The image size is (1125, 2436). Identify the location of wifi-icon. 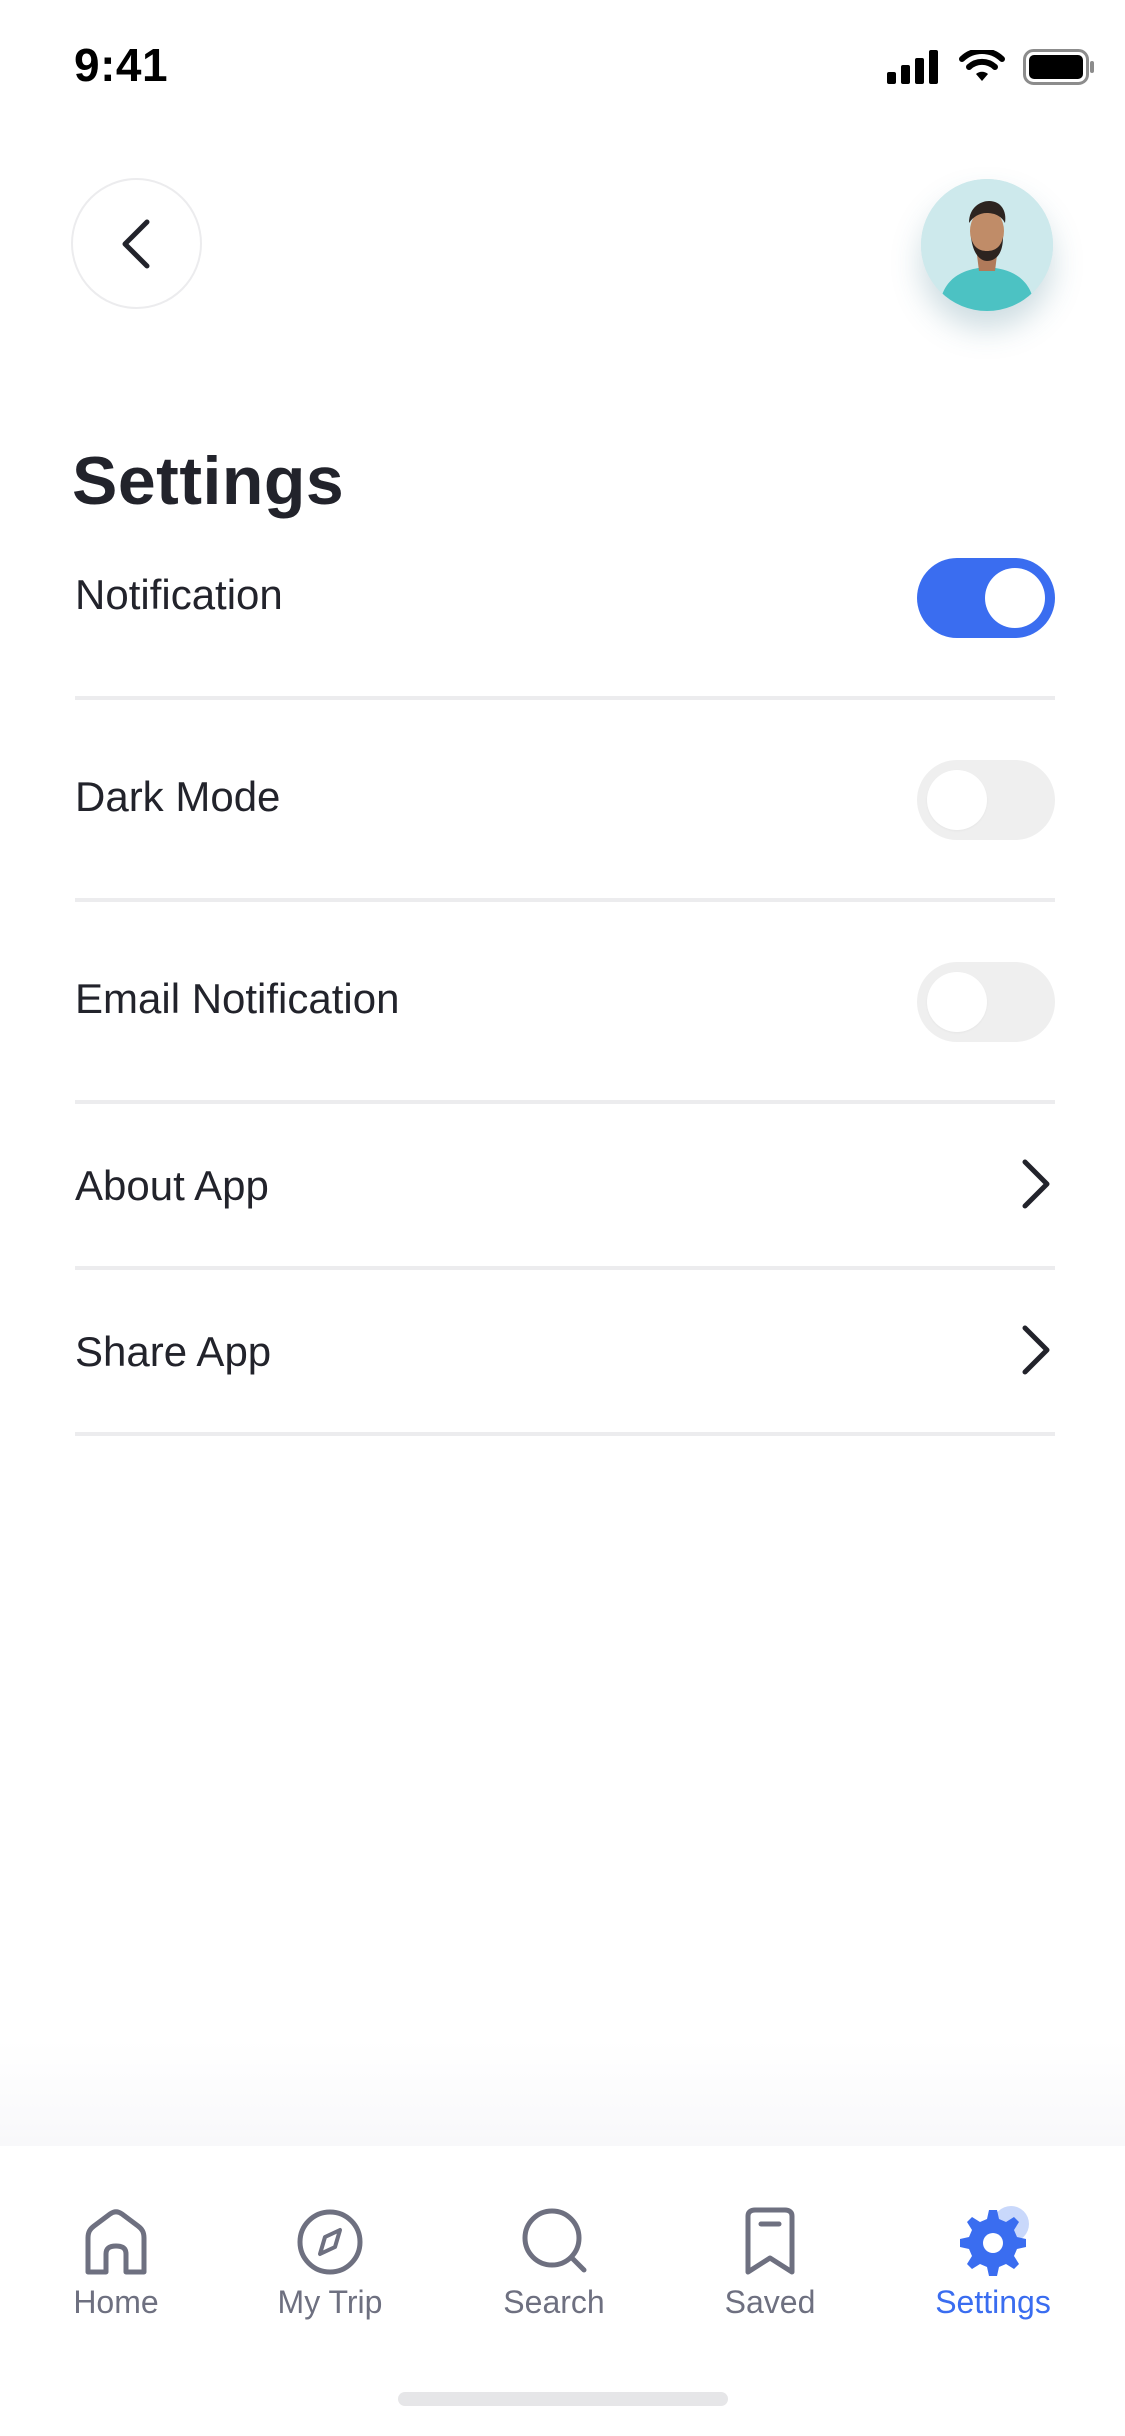
(982, 65).